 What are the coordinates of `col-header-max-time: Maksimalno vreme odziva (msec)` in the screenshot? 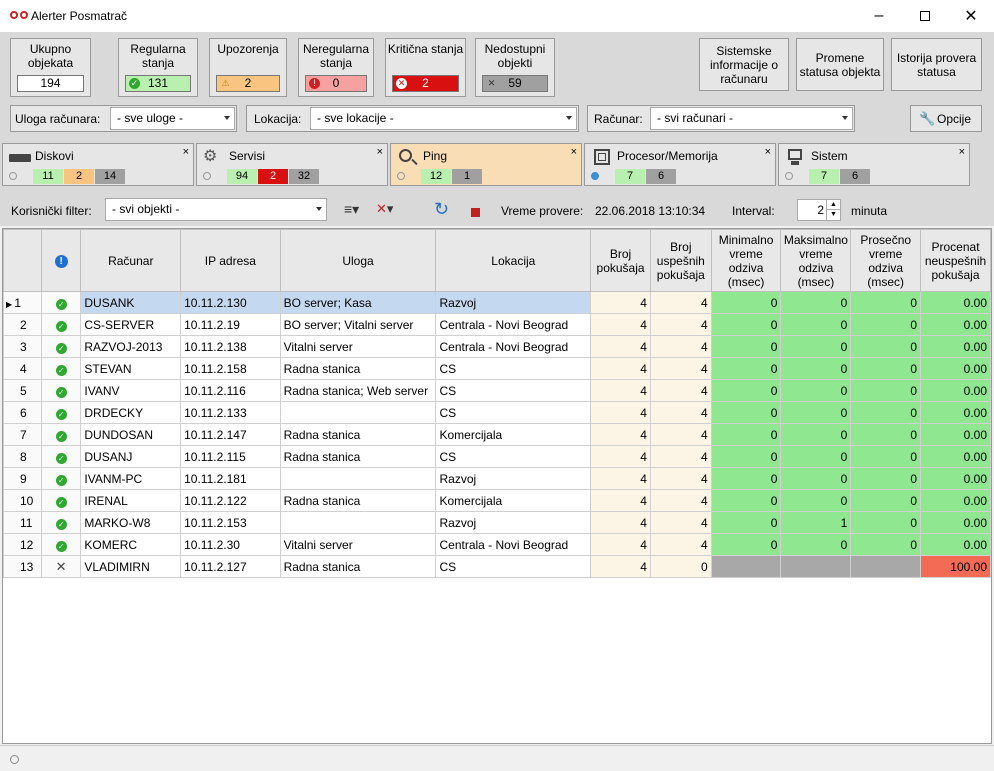 It's located at (816, 260).